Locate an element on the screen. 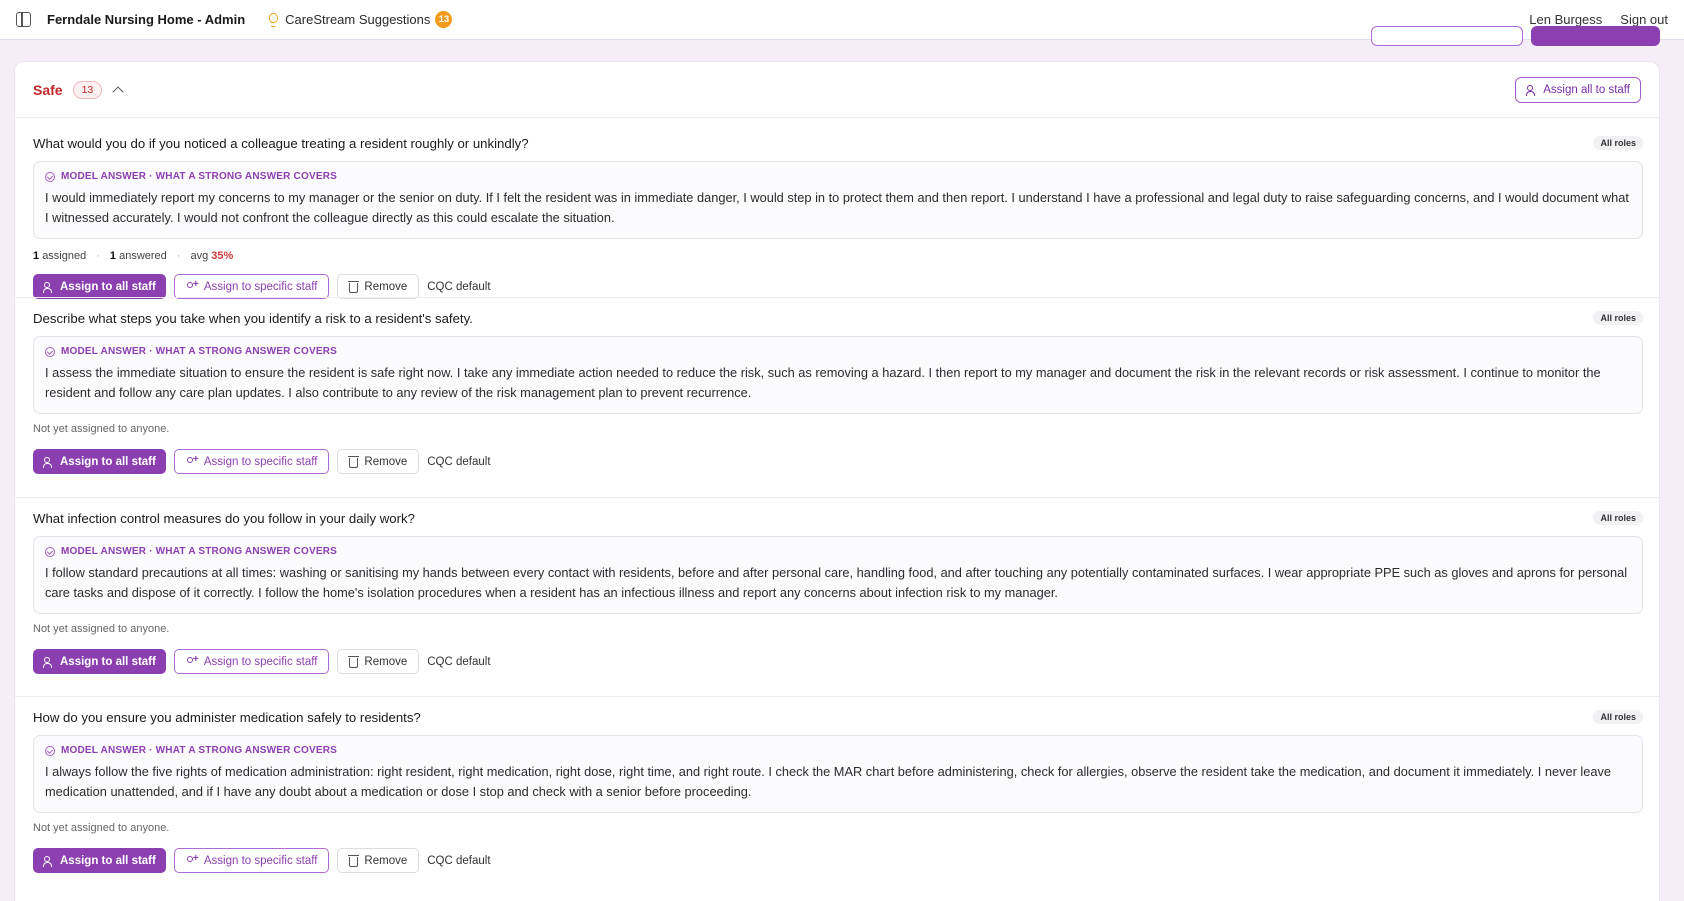 The image size is (1684, 901). suggestions-link: CareStream Suggestions 13 is located at coordinates (360, 19).